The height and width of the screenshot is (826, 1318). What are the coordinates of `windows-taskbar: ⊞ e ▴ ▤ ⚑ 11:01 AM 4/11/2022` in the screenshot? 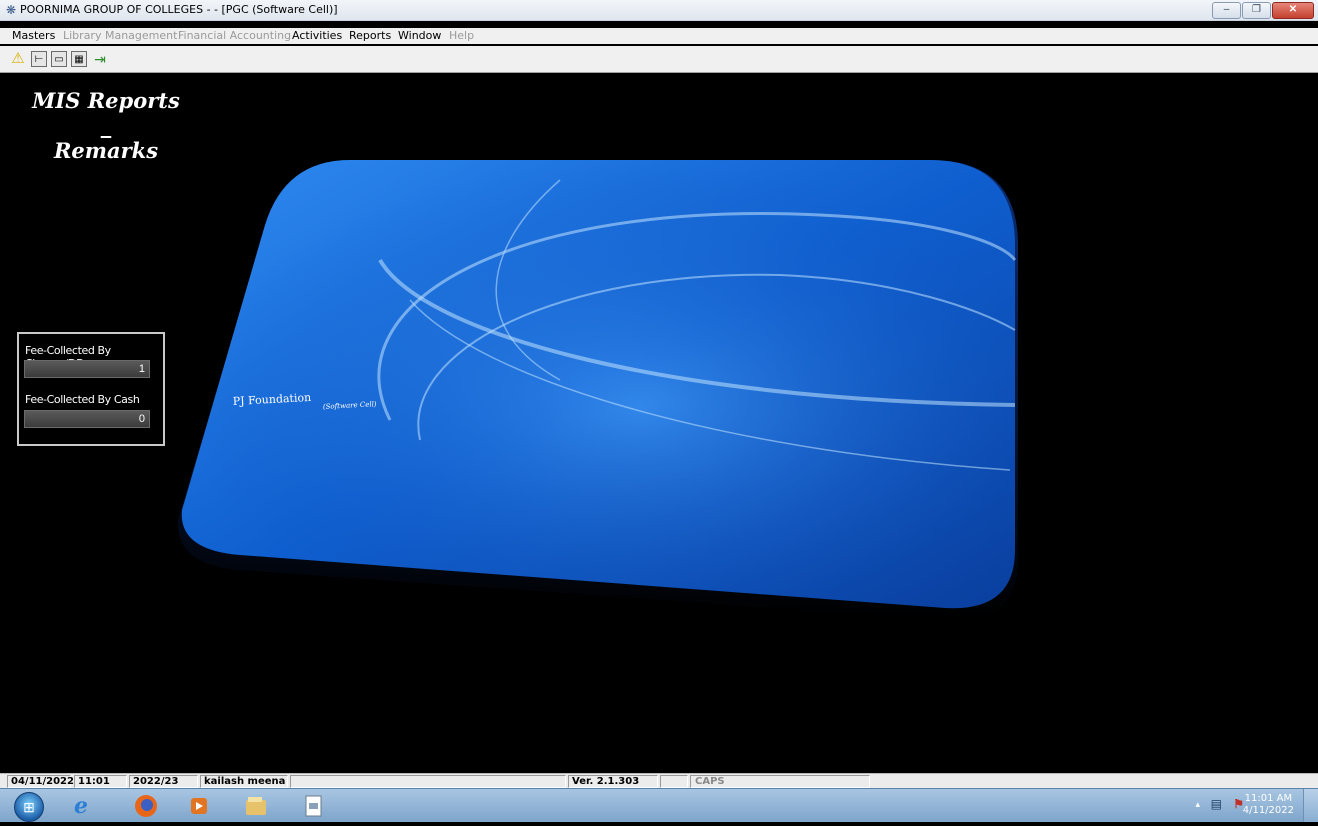 It's located at (659, 805).